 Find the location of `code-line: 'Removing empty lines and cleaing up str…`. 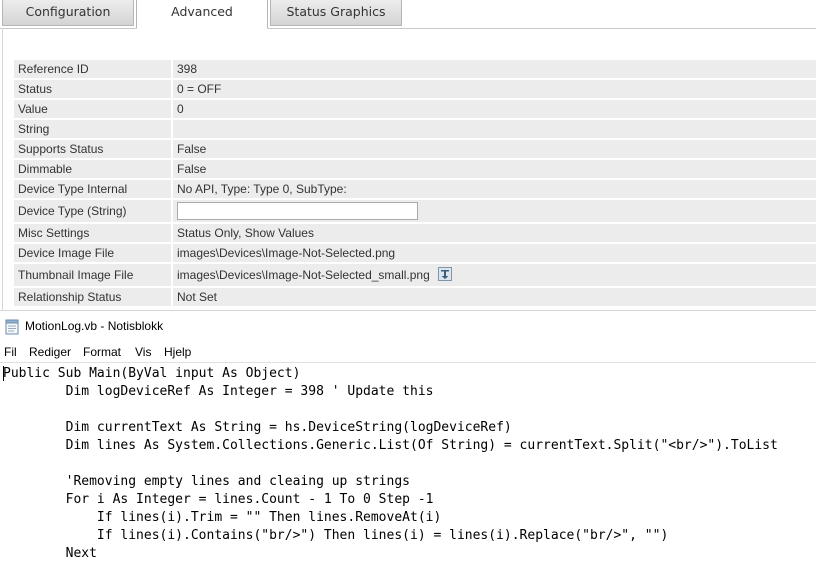

code-line: 'Removing empty lines and cleaing up str… is located at coordinates (206, 481).